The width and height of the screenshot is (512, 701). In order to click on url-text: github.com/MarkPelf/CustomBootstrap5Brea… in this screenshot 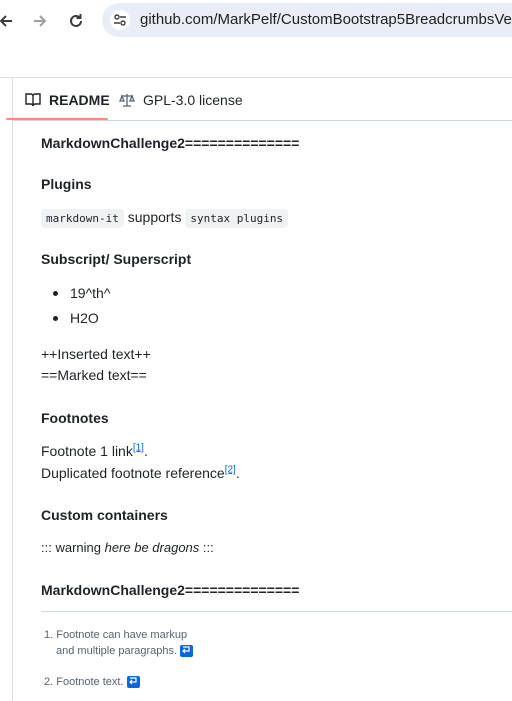, I will do `click(326, 19)`.